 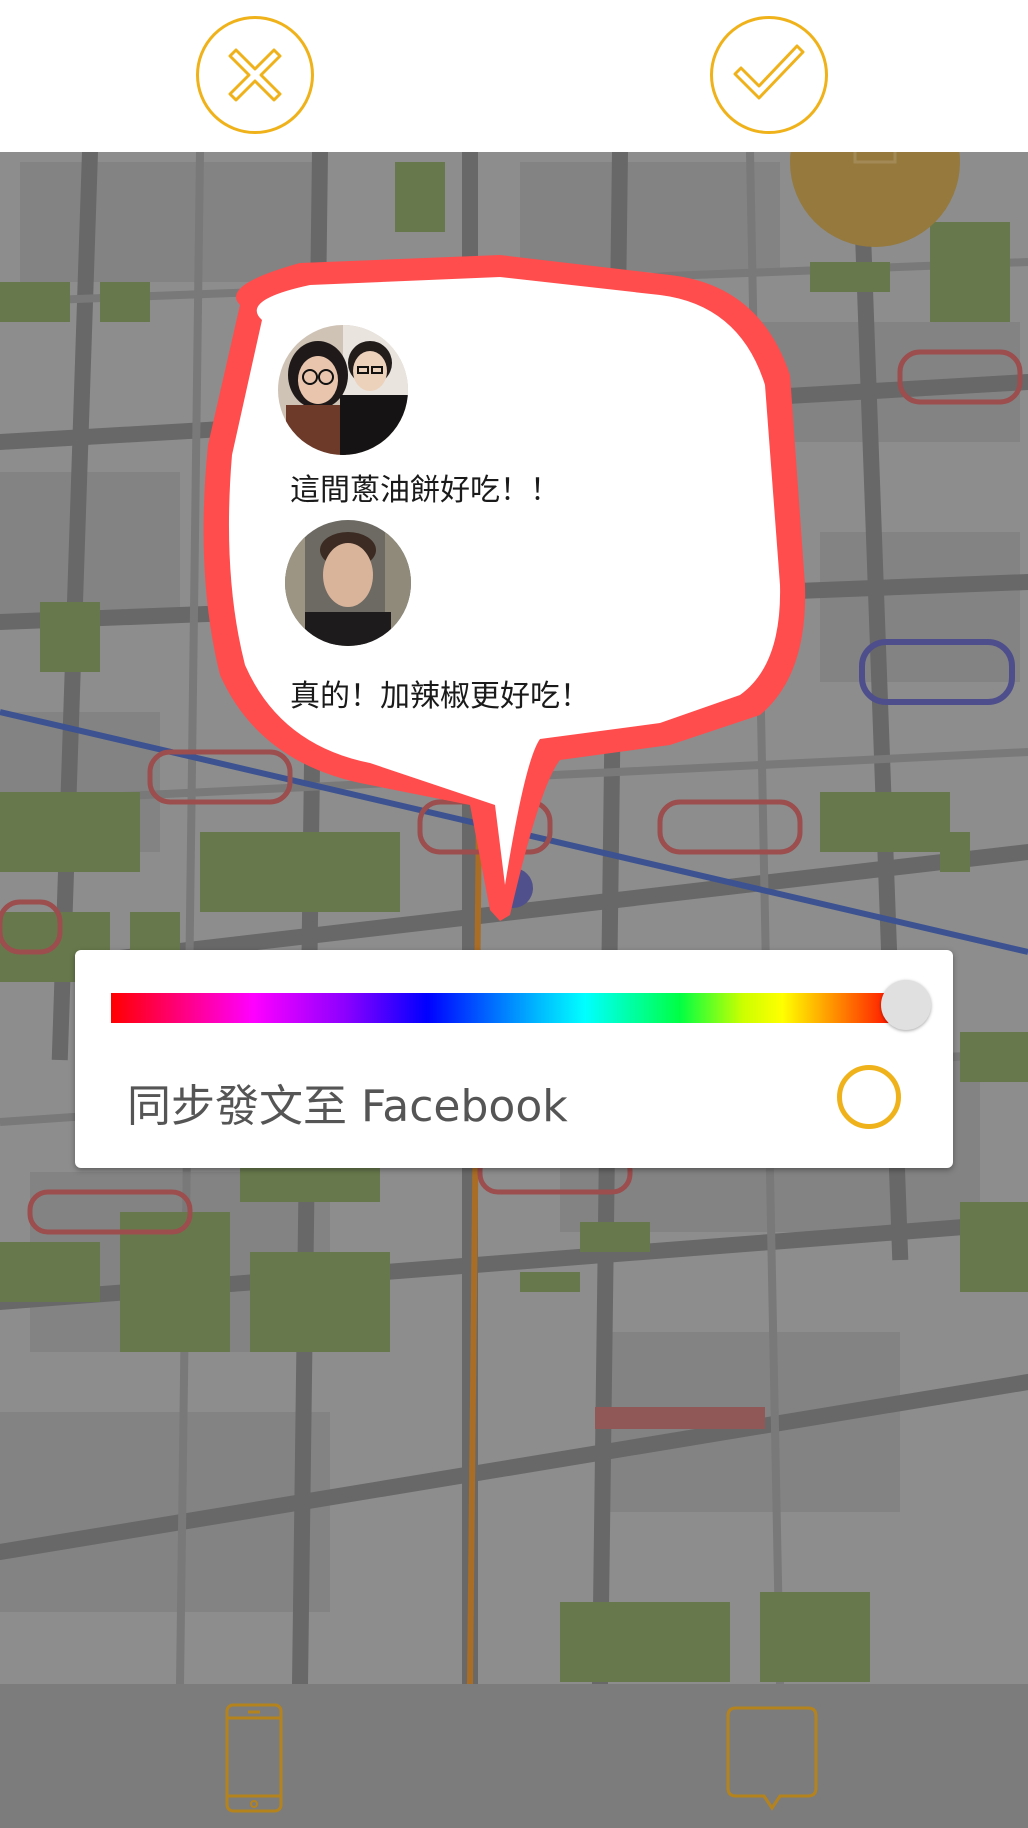 I want to click on message-text: 真的！加辣椒更好吃！, so click(x=440, y=696).